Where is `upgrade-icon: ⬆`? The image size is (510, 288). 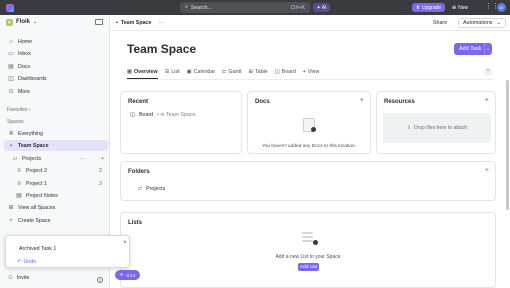 upgrade-icon: ⬆ is located at coordinates (417, 7).